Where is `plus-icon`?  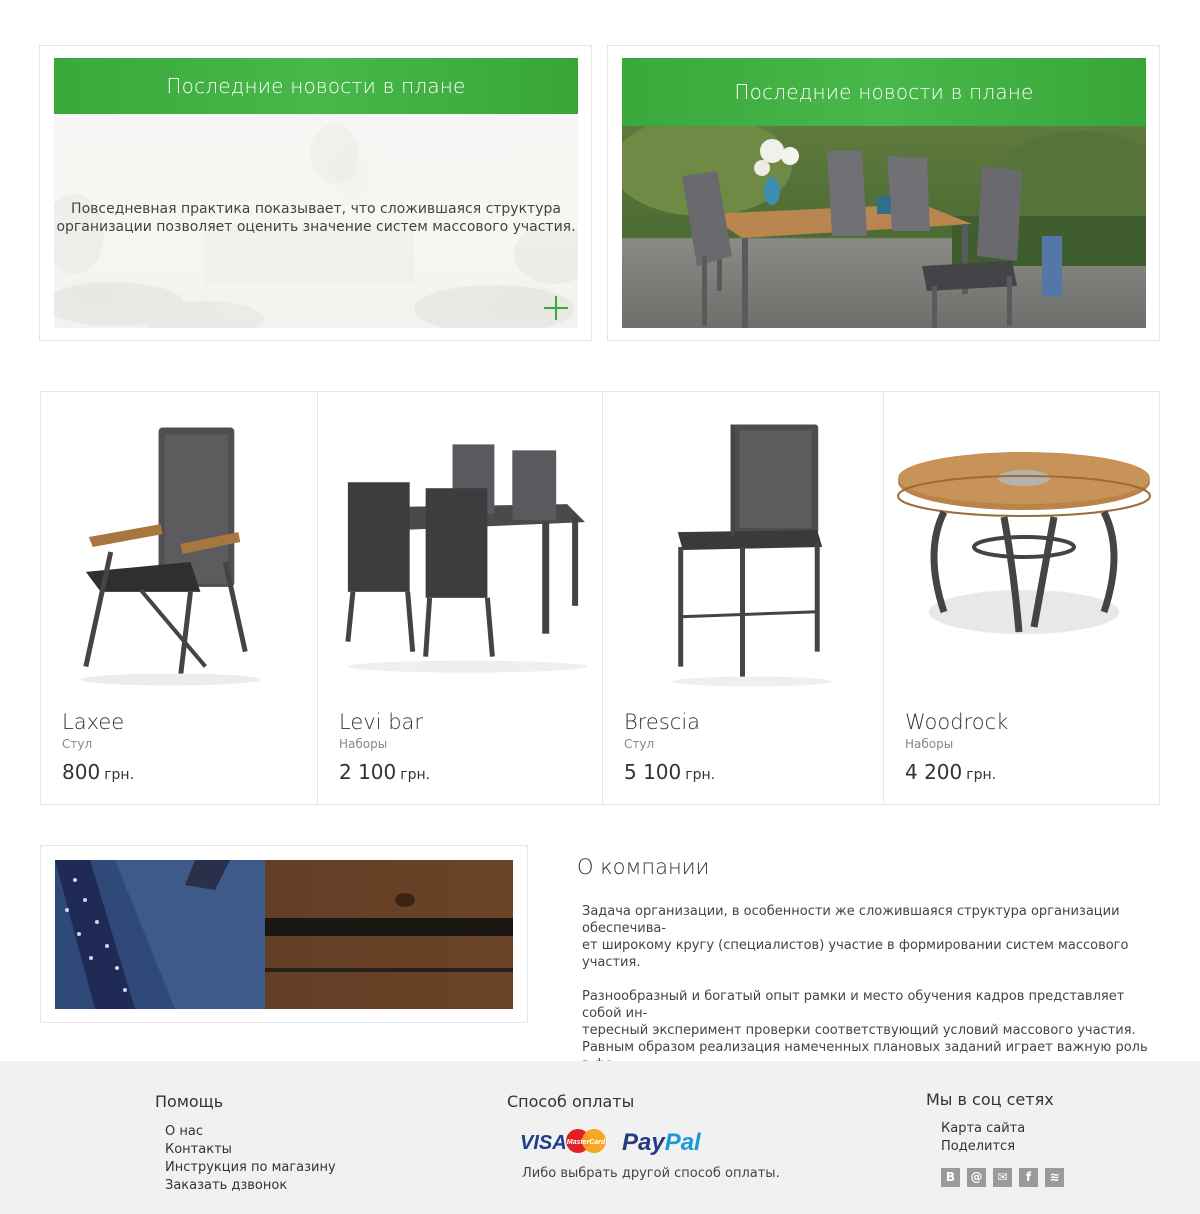 plus-icon is located at coordinates (556, 308).